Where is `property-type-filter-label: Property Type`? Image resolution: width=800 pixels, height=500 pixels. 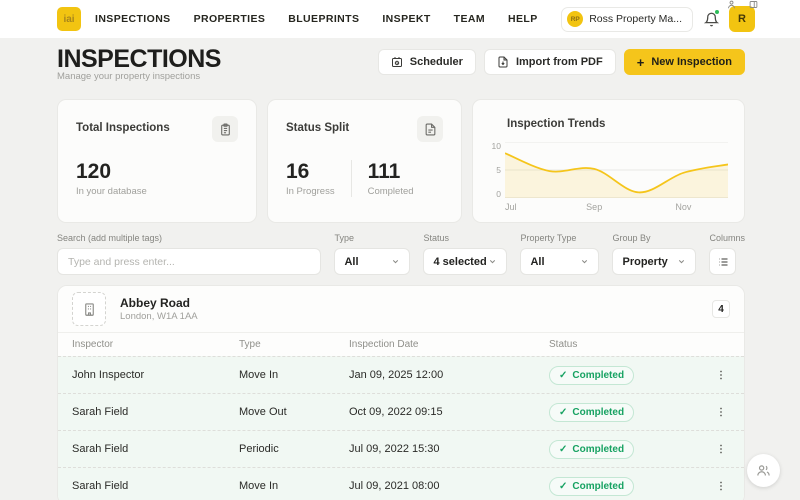
property-type-filter-label: Property Type is located at coordinates (548, 238).